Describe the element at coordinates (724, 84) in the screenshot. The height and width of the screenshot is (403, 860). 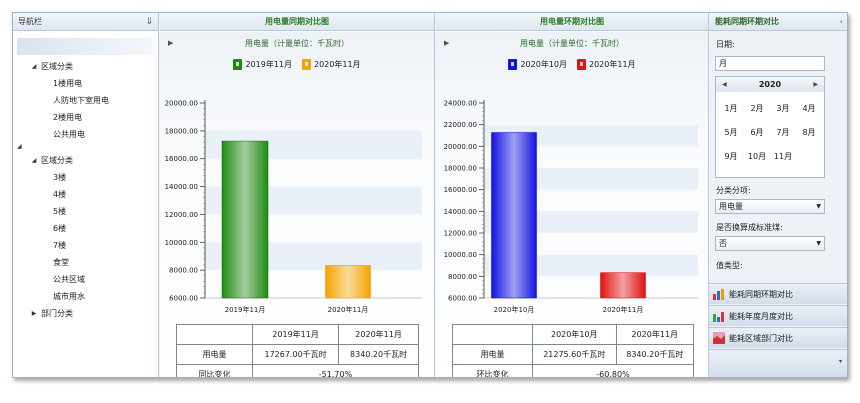
I see `prev-year-icon: ◀` at that location.